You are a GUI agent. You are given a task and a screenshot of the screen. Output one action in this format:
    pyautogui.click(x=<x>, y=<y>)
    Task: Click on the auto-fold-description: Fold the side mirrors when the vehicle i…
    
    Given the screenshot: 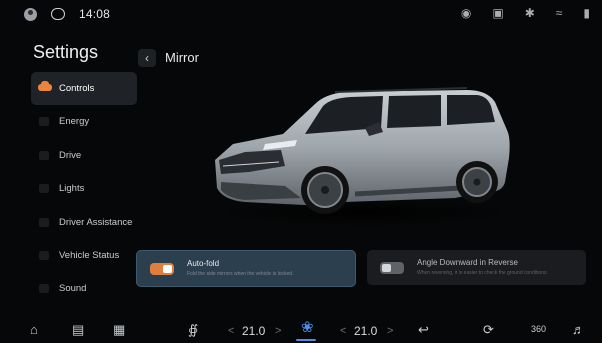 What is the action you would take?
    pyautogui.click(x=240, y=274)
    